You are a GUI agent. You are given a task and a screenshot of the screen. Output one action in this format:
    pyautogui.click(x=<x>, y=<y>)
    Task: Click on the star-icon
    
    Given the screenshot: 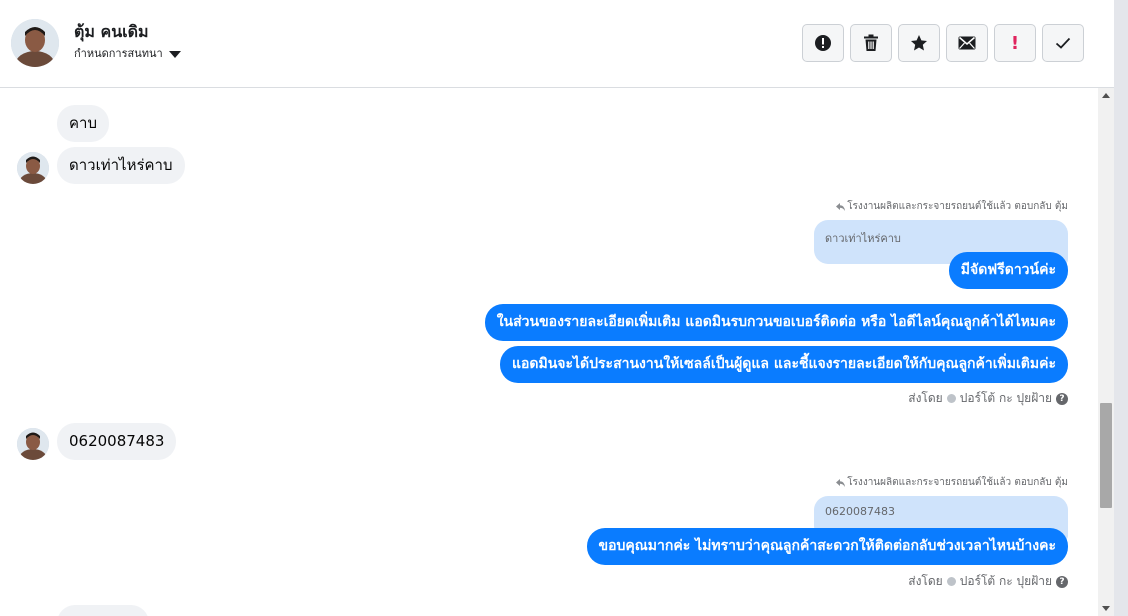 What is the action you would take?
    pyautogui.click(x=919, y=43)
    